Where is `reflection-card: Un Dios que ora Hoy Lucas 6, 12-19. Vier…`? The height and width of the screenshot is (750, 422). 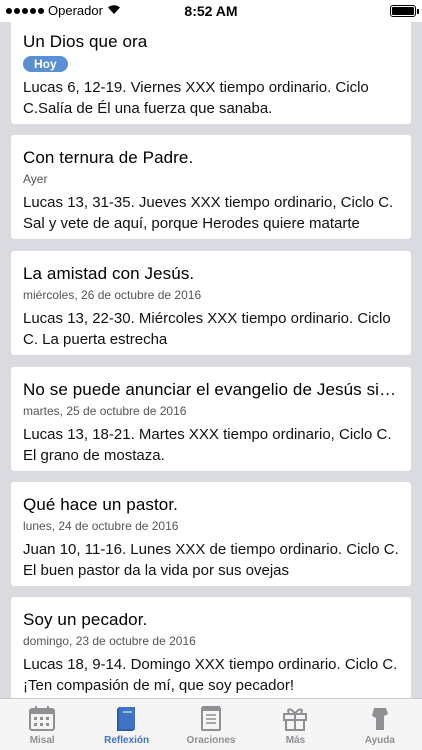 reflection-card: Un Dios que ora Hoy Lucas 6, 12-19. Vier… is located at coordinates (211, 73).